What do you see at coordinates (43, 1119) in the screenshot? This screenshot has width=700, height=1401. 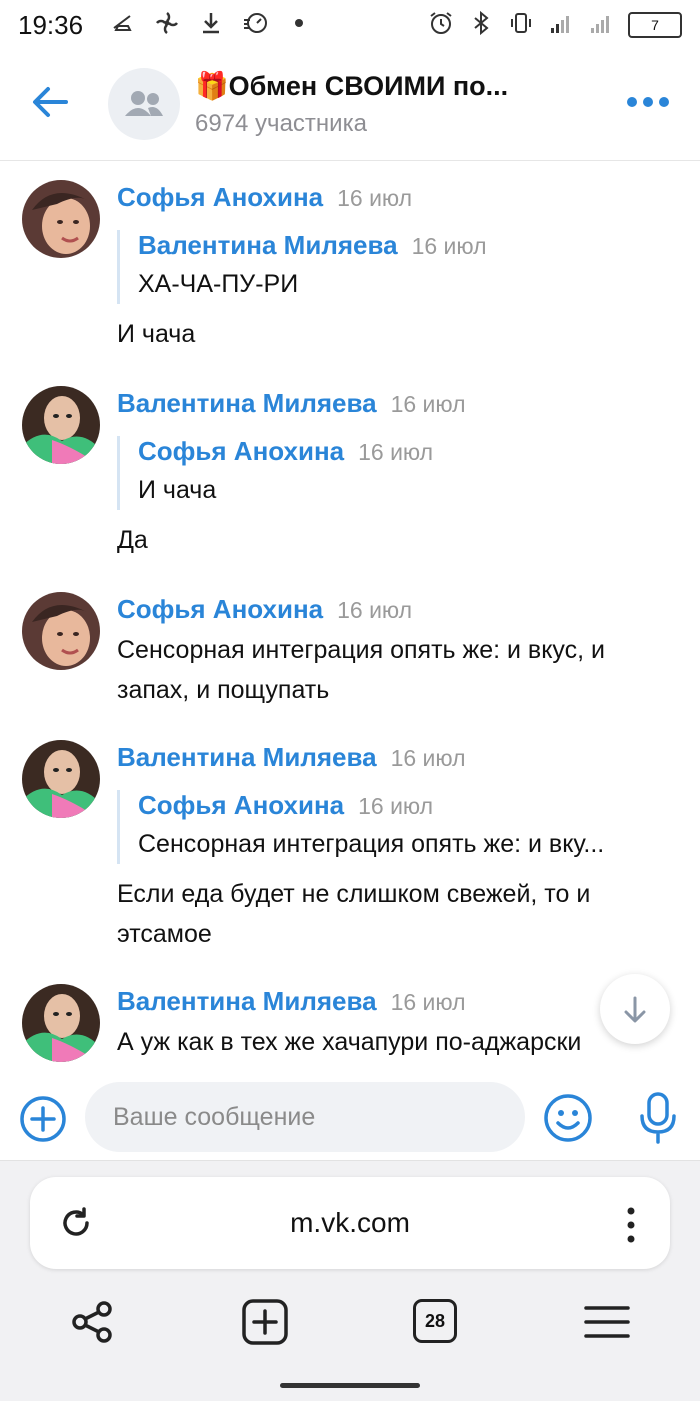 I see `add-attachment-icon` at bounding box center [43, 1119].